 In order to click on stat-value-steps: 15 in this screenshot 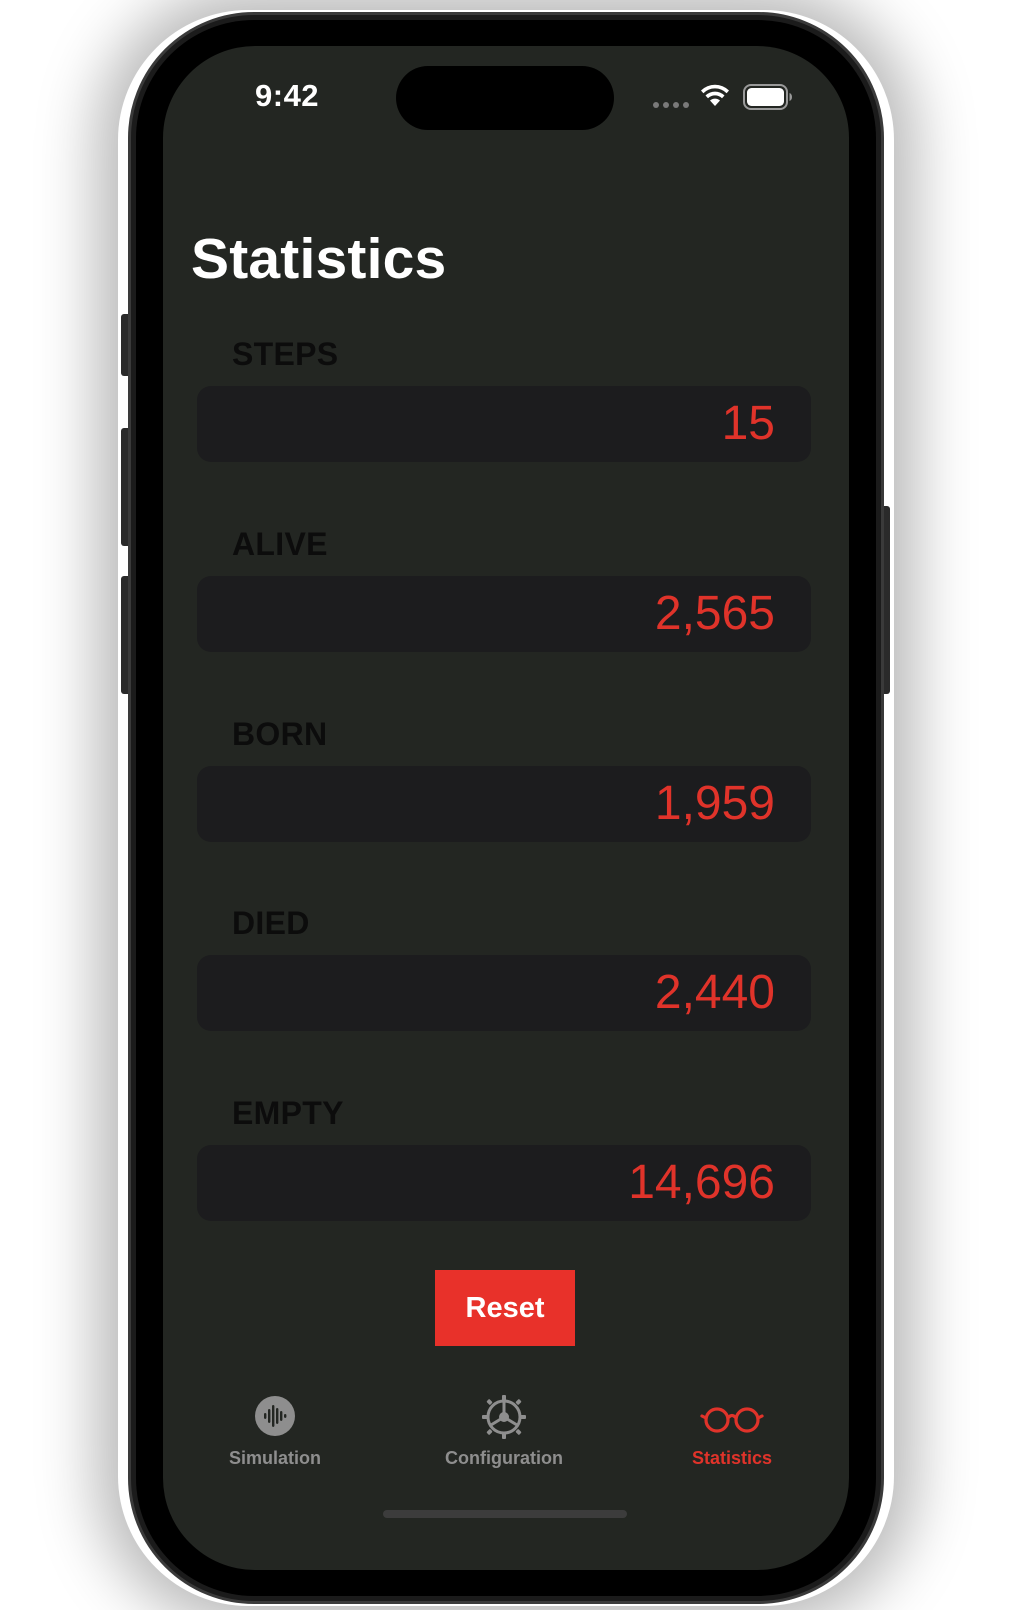, I will do `click(748, 423)`.